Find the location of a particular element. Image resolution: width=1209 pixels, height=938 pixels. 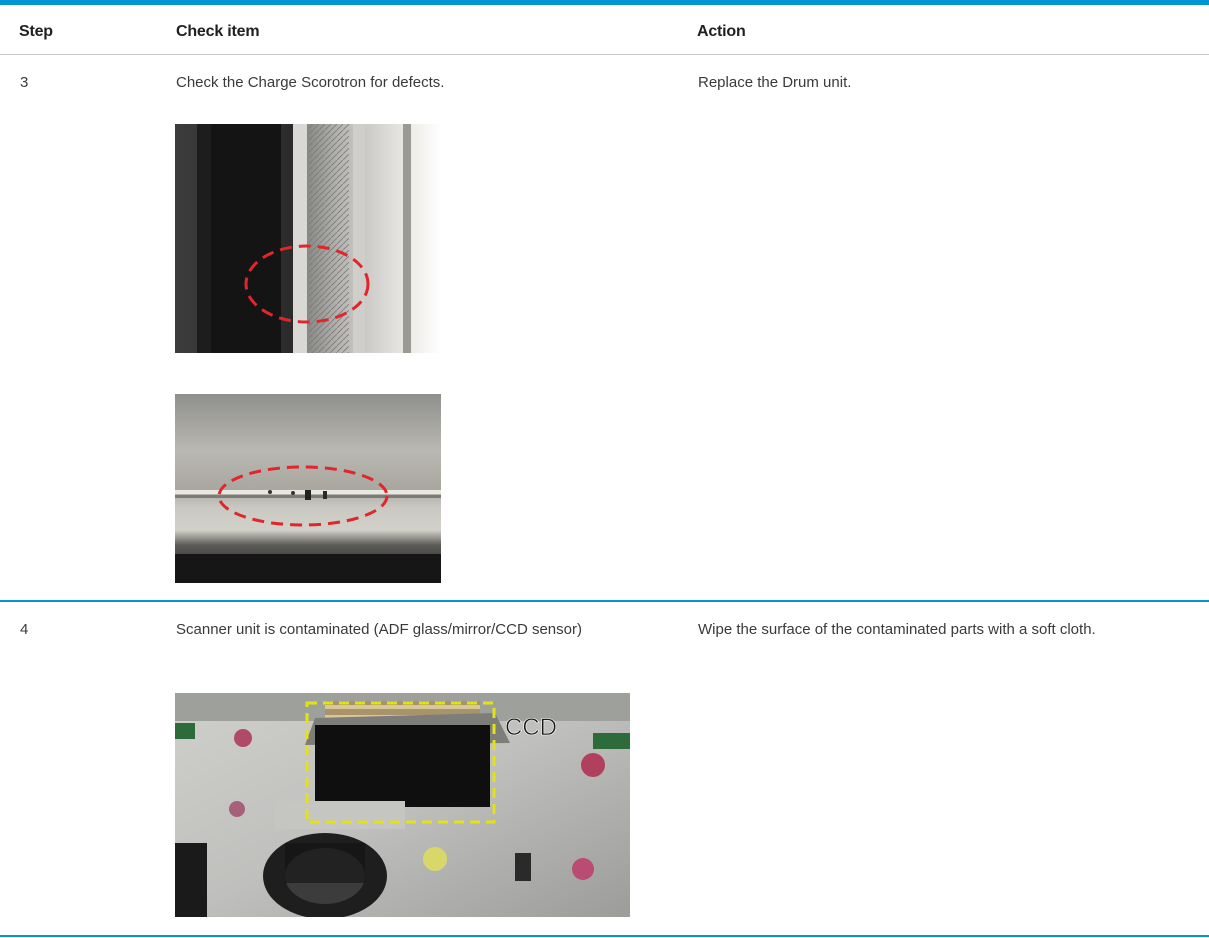

header-action: Action is located at coordinates (721, 31).